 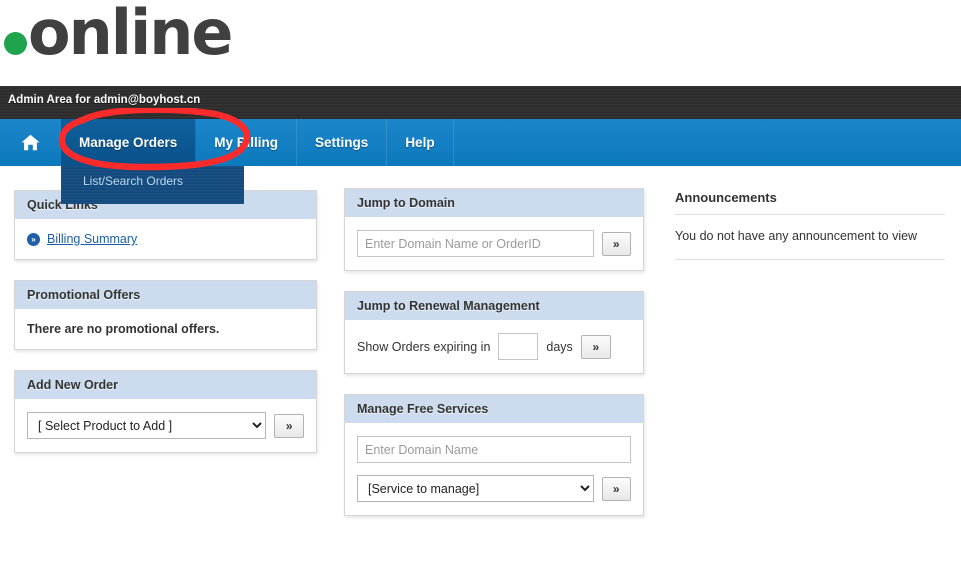 I want to click on jump-to-domain-panel: Jump to Domain », so click(x=494, y=229).